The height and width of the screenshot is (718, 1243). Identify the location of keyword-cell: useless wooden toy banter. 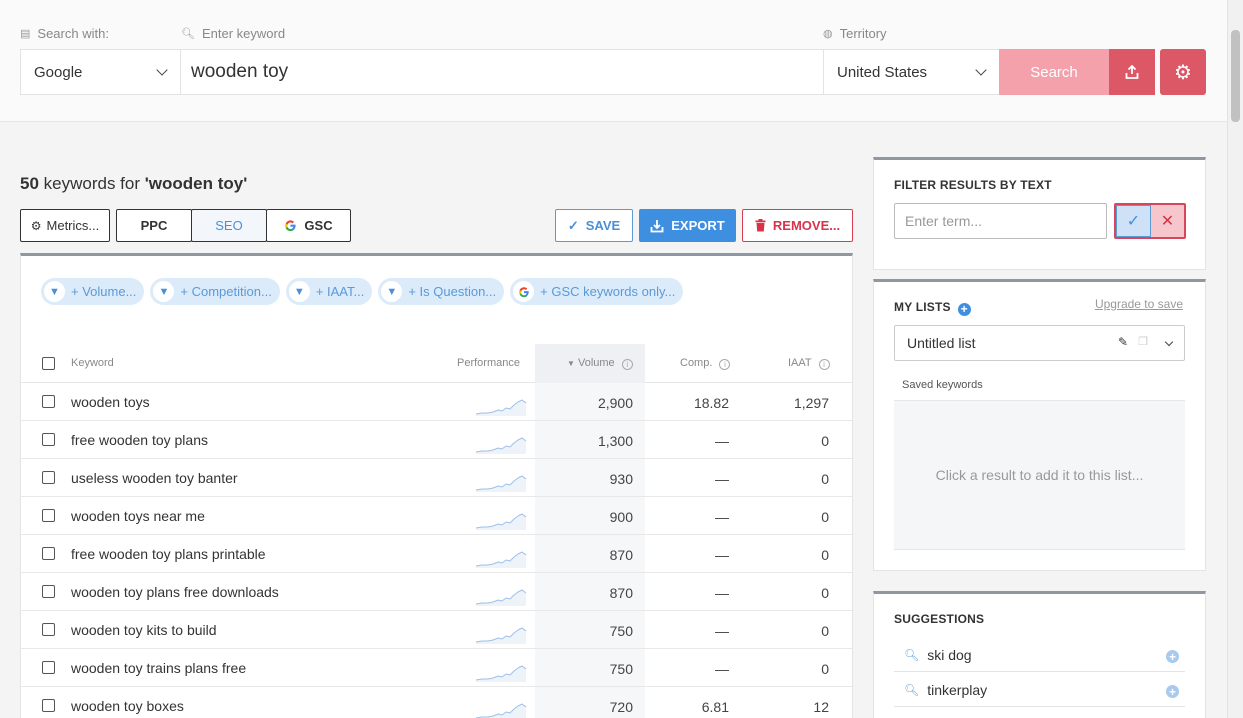
(154, 478).